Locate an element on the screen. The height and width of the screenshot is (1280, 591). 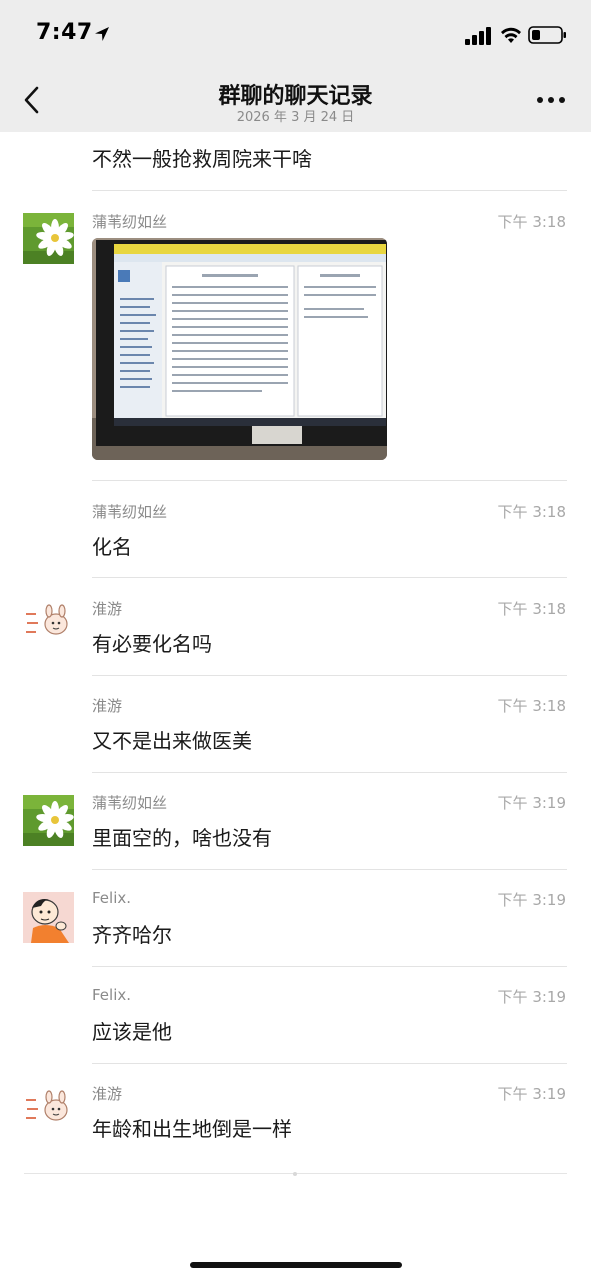
home-indicator is located at coordinates (296, 1265).